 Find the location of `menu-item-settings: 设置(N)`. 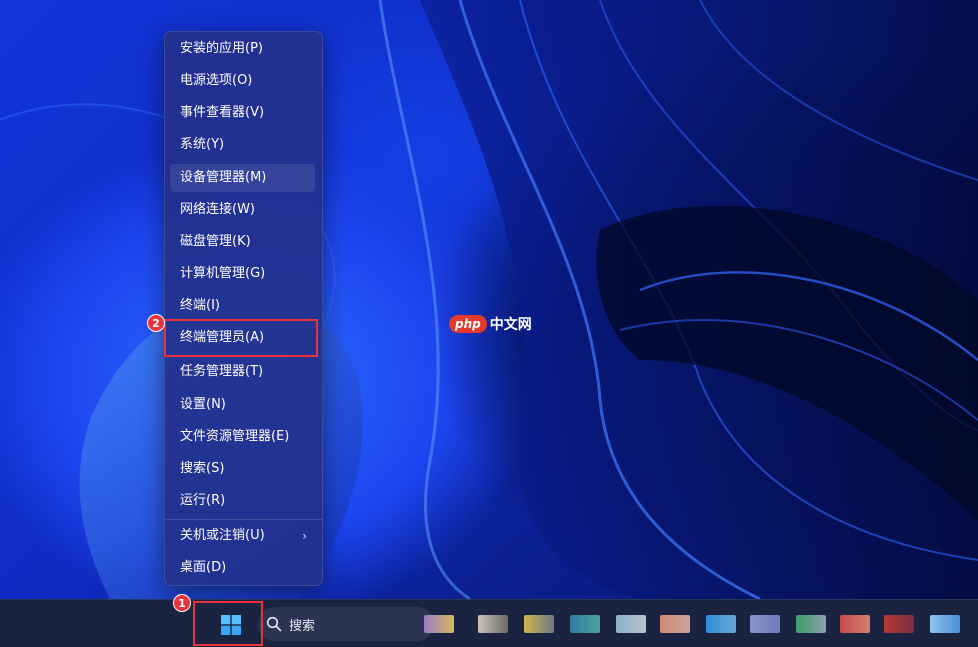

menu-item-settings: 设置(N) is located at coordinates (242, 405).